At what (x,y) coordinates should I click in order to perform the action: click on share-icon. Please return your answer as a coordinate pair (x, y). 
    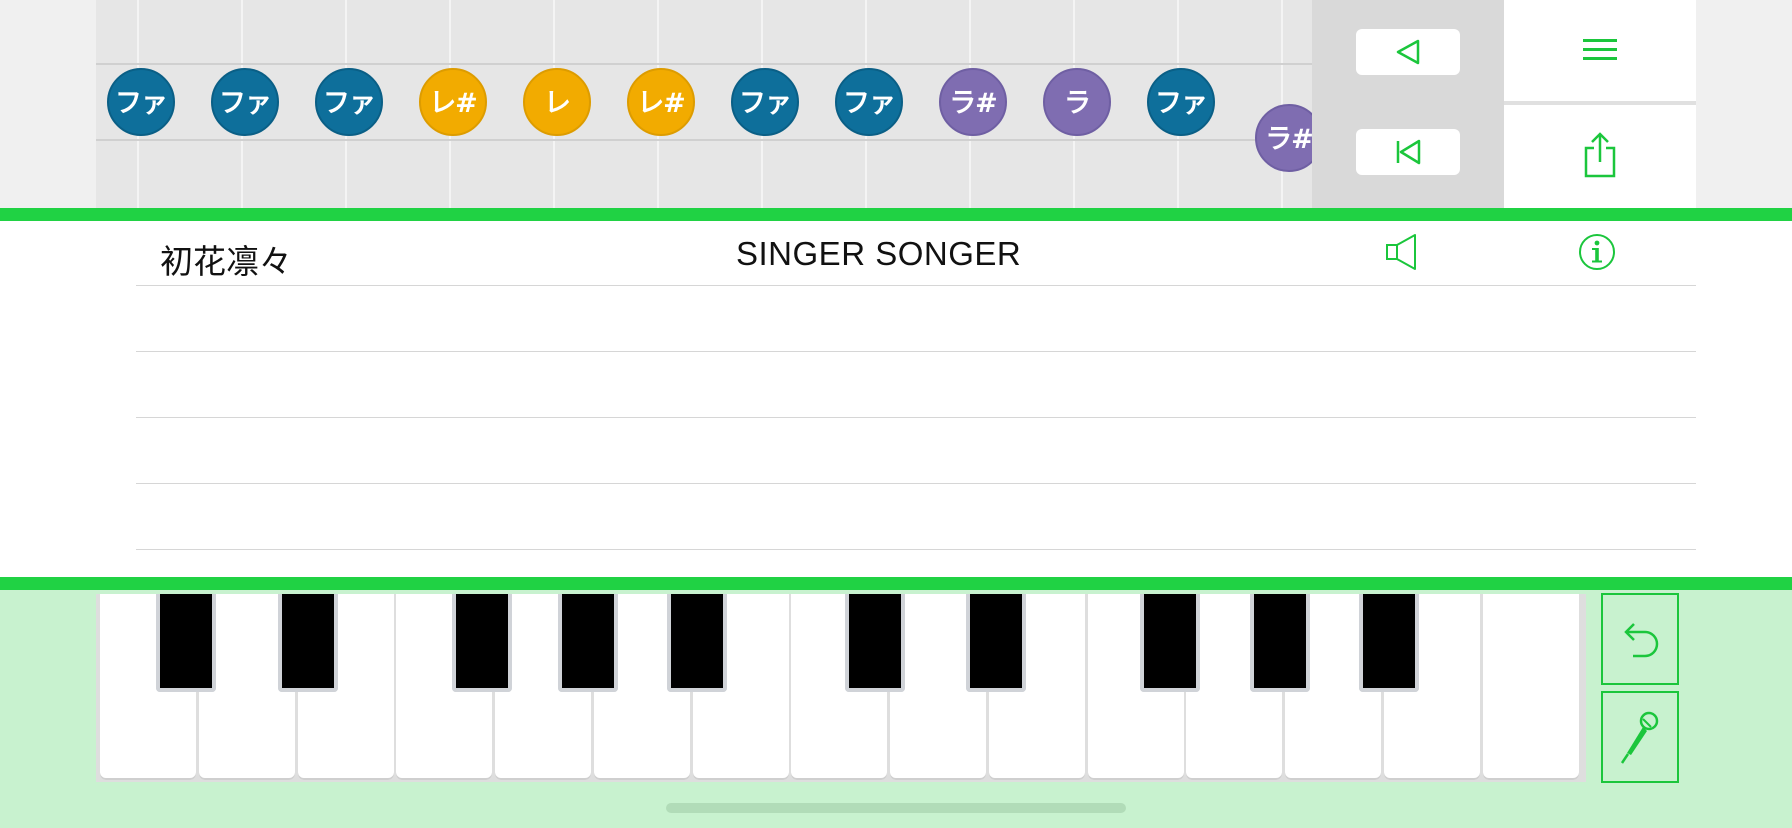
    Looking at the image, I should click on (1600, 155).